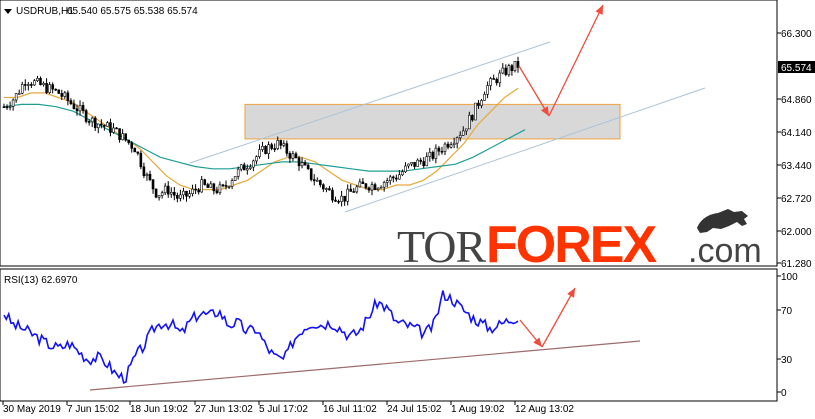  I want to click on rsi-y-axis: 100 70 30 0, so click(787, 335).